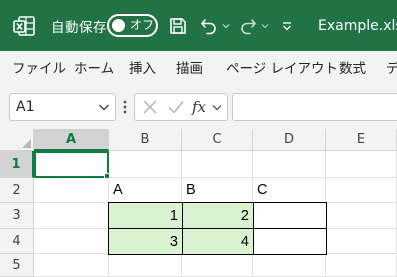 The height and width of the screenshot is (277, 397). I want to click on cell-d2: C, so click(289, 190).